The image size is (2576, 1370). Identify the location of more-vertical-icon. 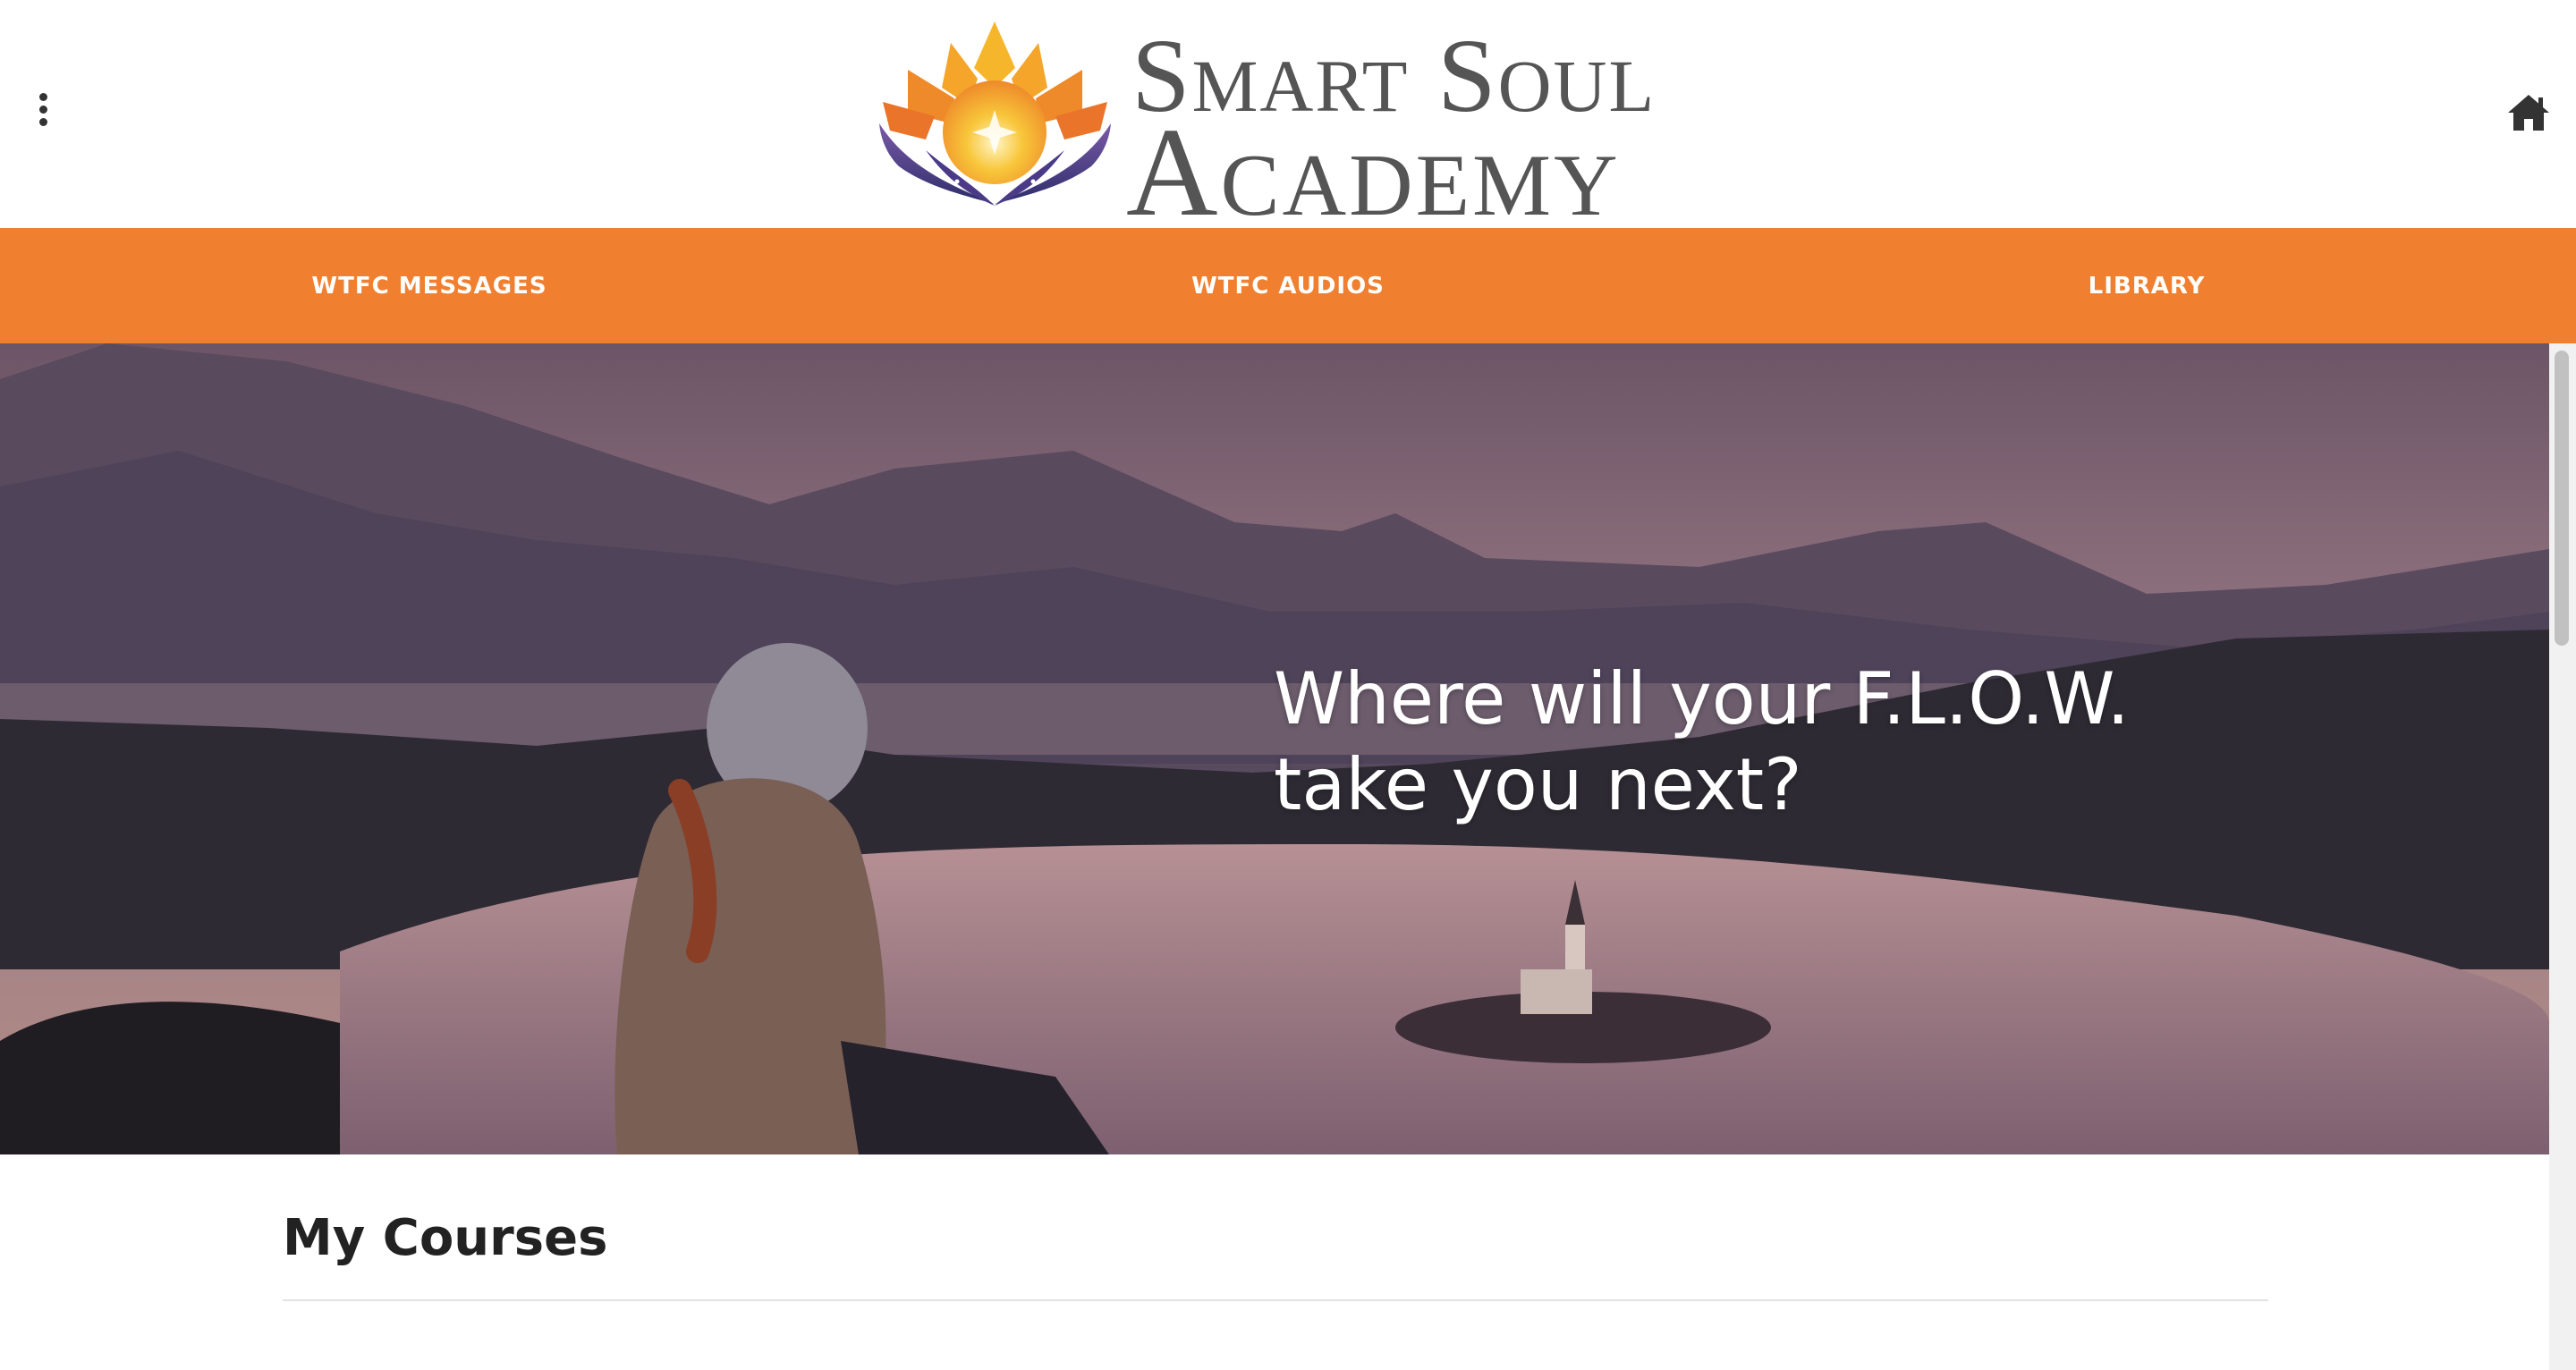
(42, 112).